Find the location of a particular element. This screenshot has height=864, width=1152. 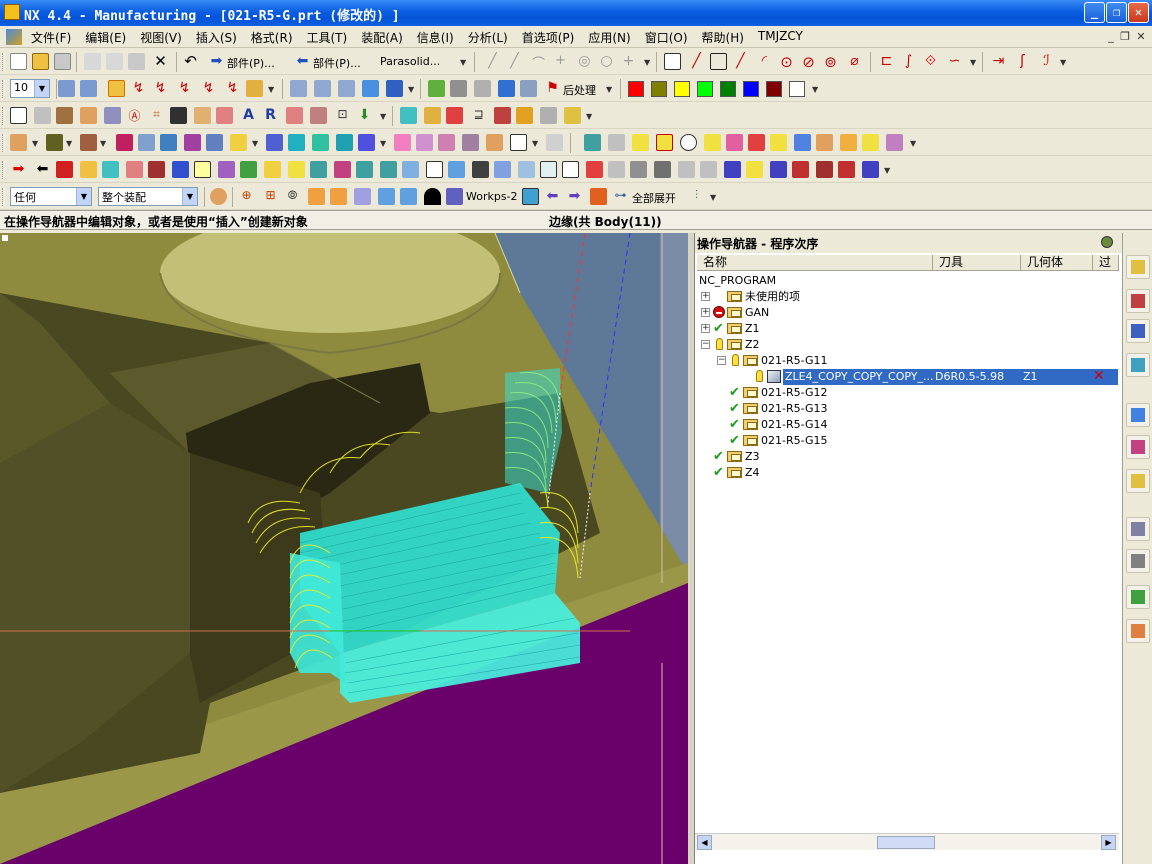

menu-item-8: 分析(L) is located at coordinates (488, 37).